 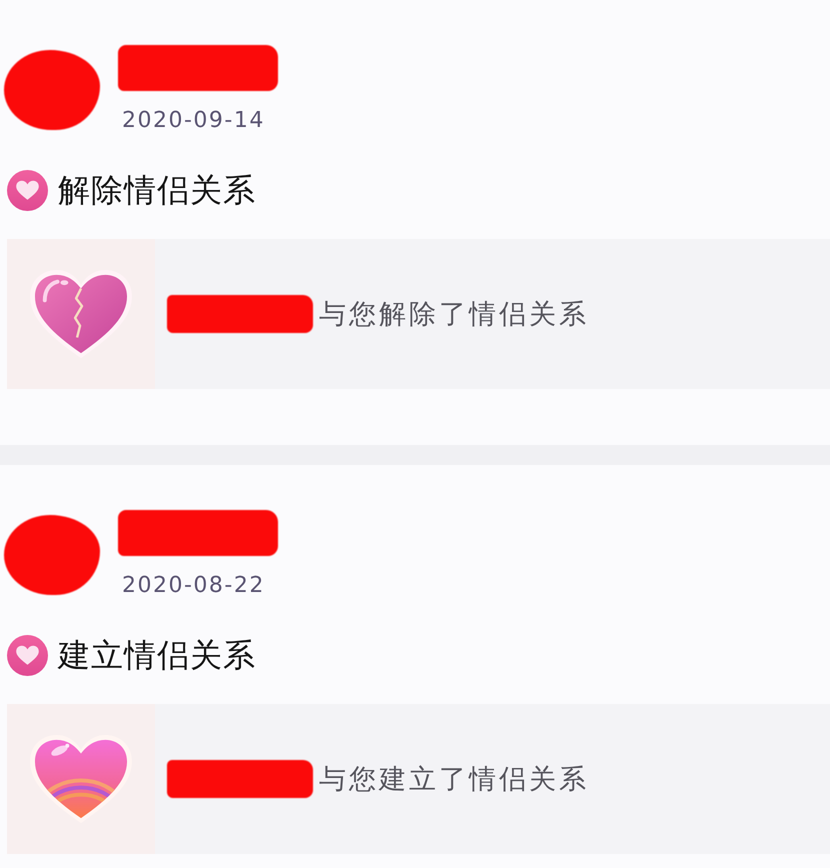 I want to click on notice-text: 与您解除了情侣关系, so click(x=454, y=315).